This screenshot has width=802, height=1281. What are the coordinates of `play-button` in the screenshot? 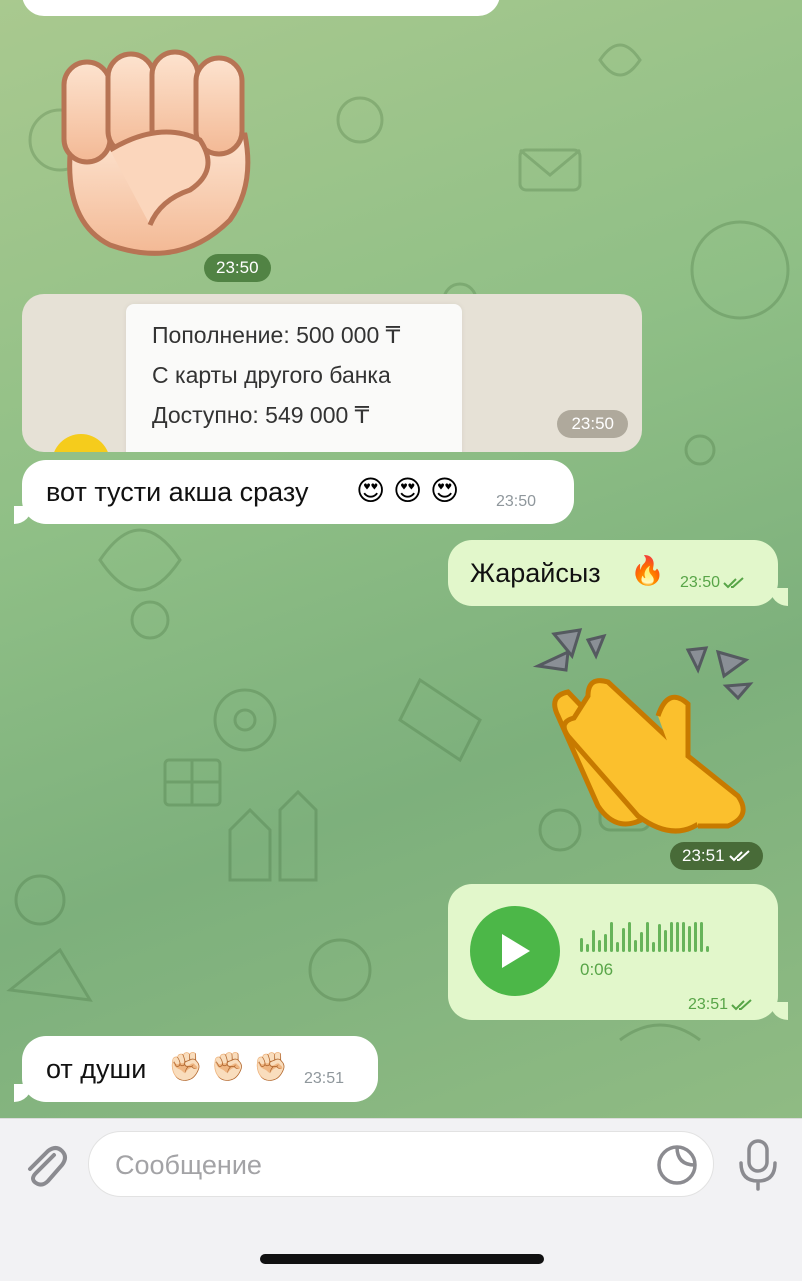 It's located at (515, 951).